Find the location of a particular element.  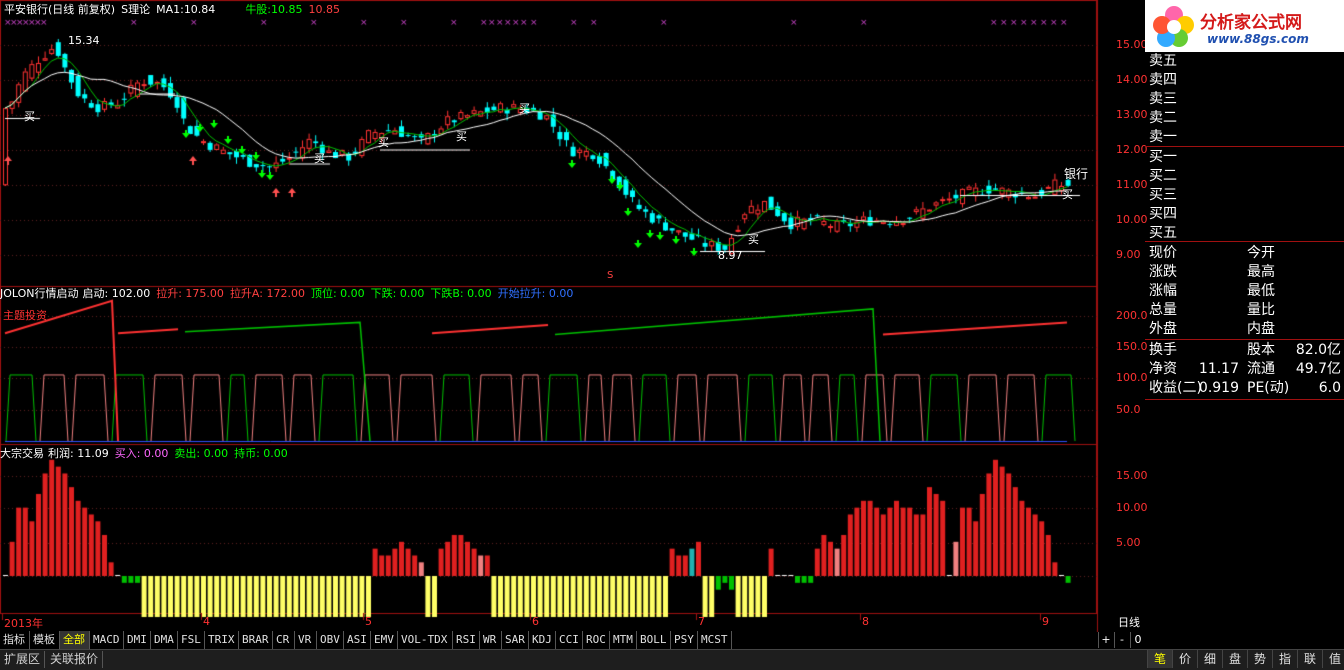

right-tab: 盘 is located at coordinates (1234, 659).